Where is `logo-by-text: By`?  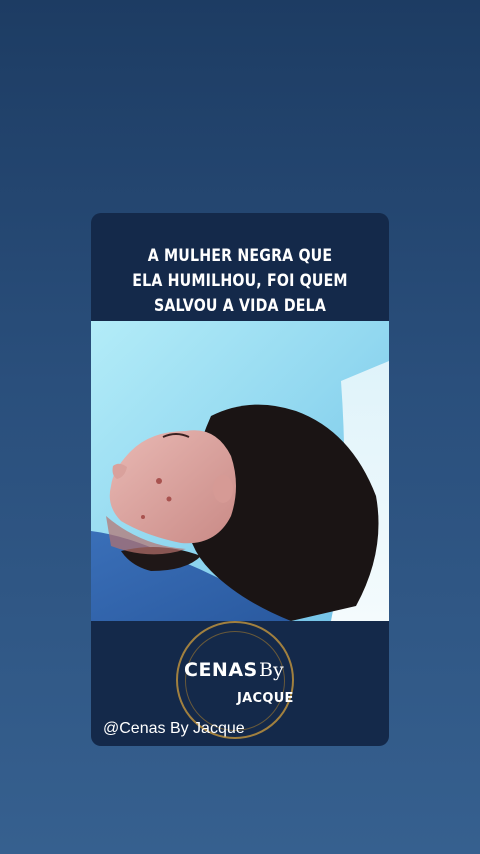 logo-by-text: By is located at coordinates (271, 670).